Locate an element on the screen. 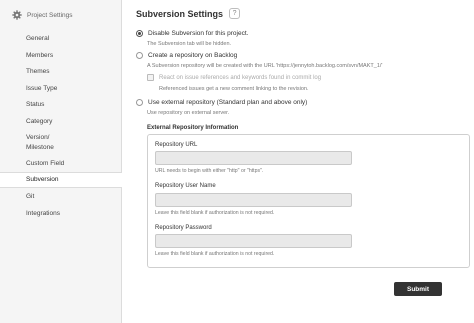  radio-external-repository is located at coordinates (139, 102).